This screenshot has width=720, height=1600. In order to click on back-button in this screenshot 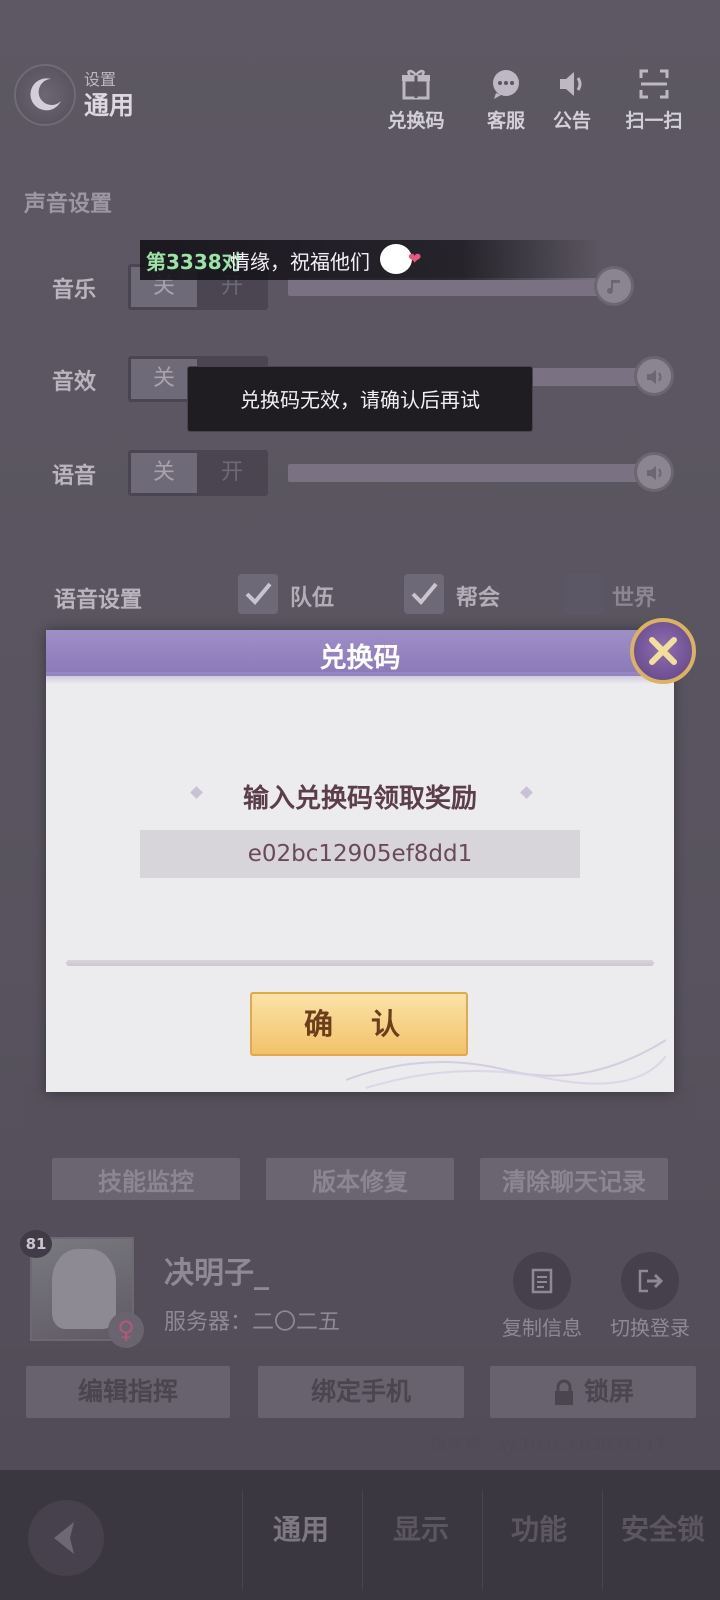, I will do `click(66, 1538)`.